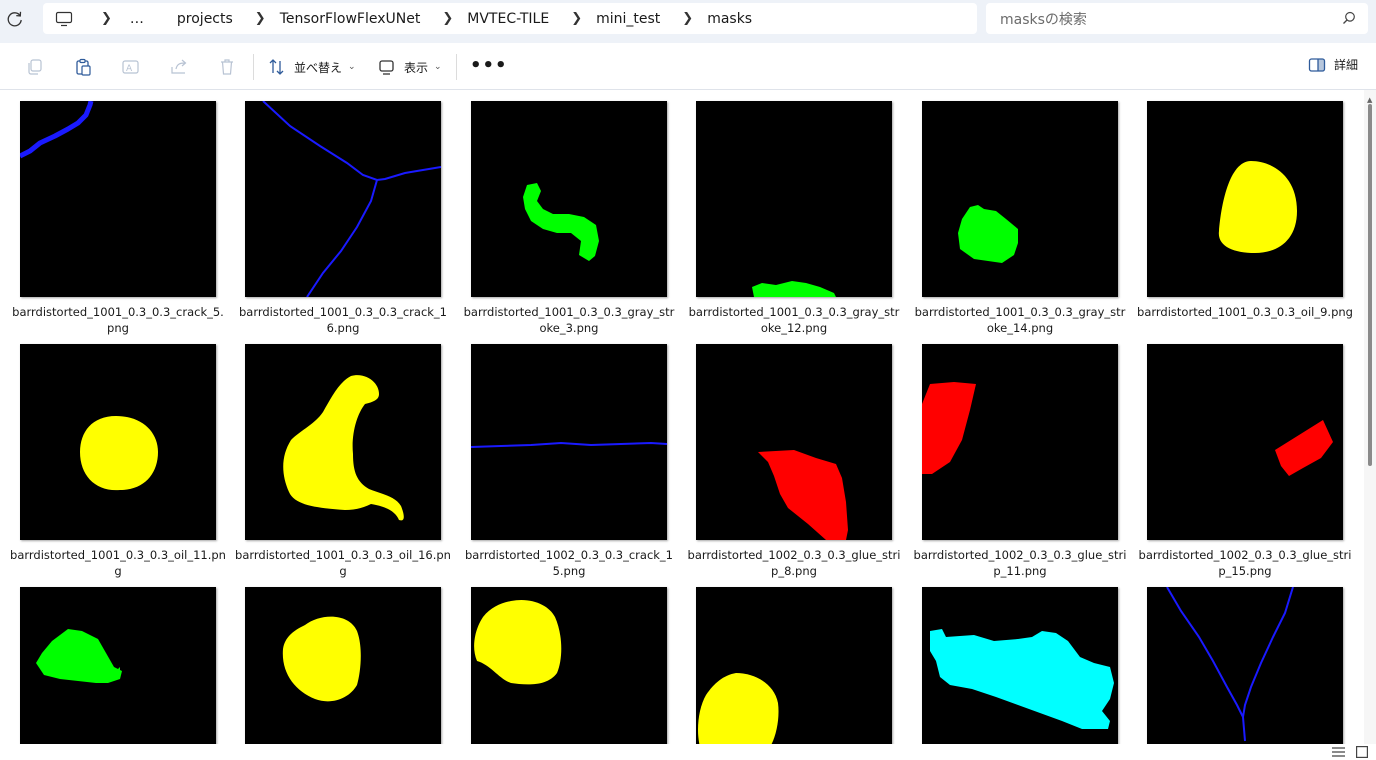 This screenshot has width=1376, height=760. I want to click on svg-text: A, so click(129, 69).